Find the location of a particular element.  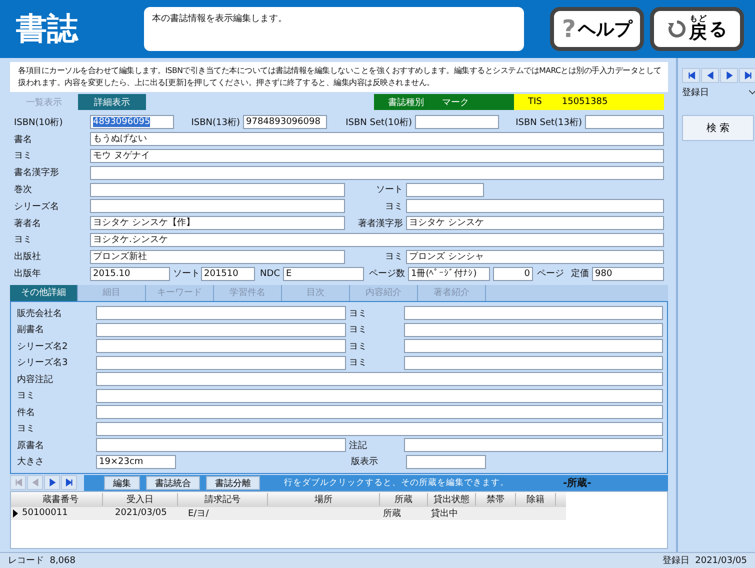

column-header: 貸出状態 is located at coordinates (452, 499).